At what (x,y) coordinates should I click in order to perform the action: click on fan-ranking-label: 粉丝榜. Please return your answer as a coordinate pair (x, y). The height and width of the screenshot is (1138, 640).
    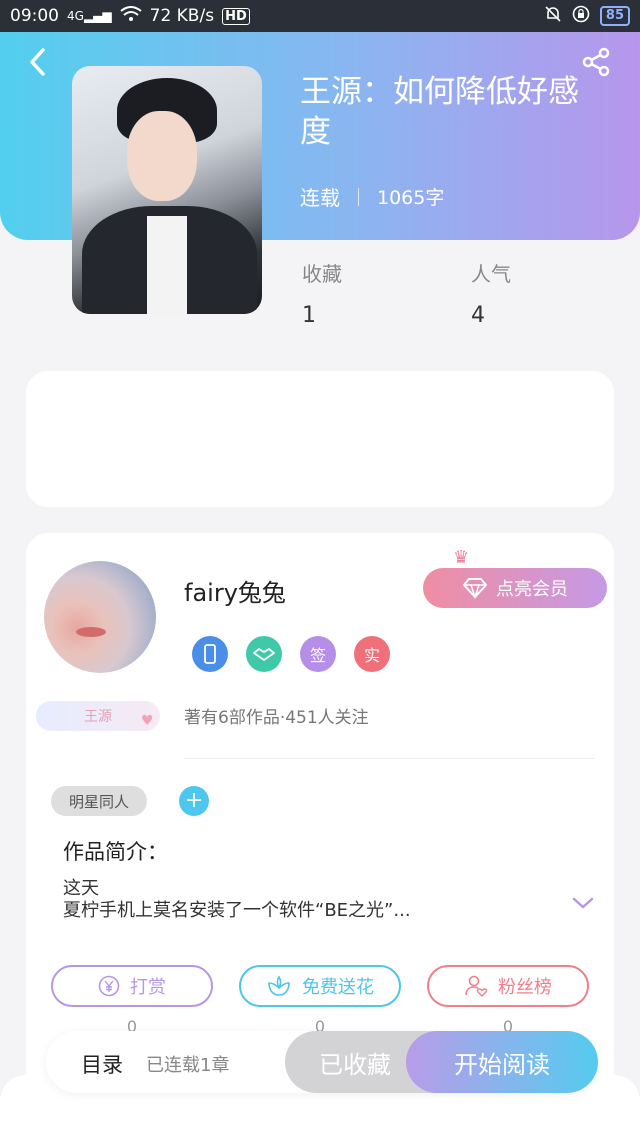
    Looking at the image, I should click on (525, 987).